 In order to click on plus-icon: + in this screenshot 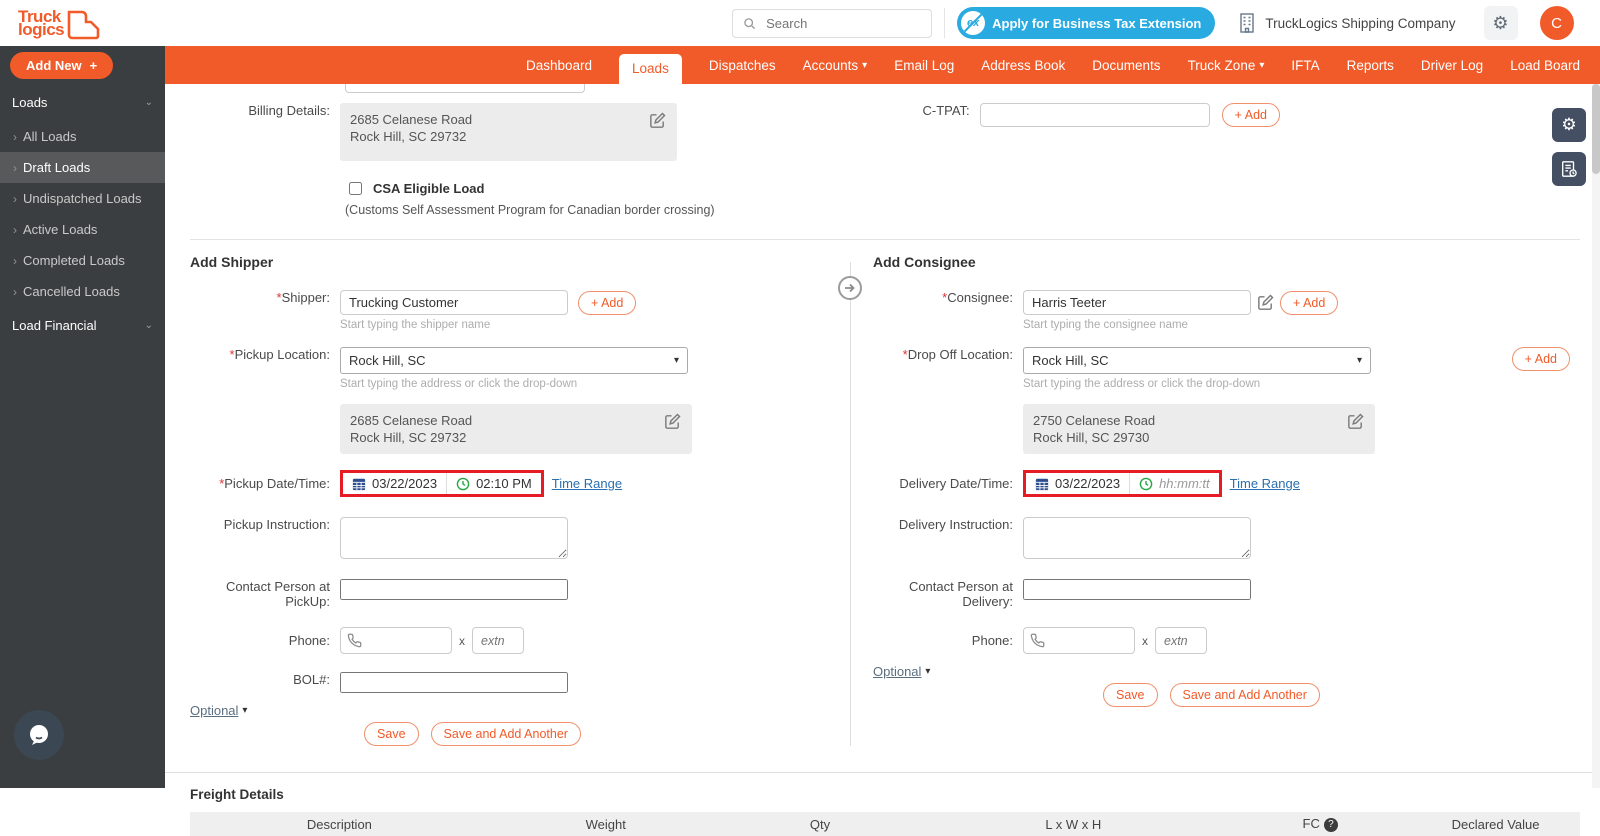, I will do `click(93, 65)`.